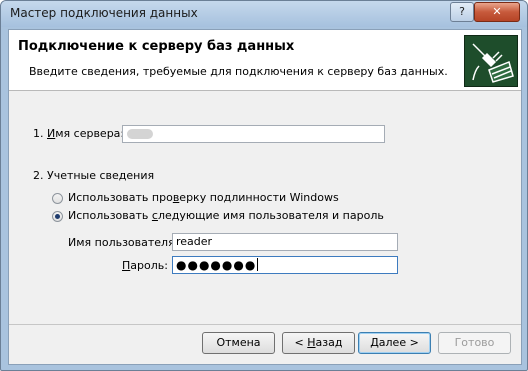 The image size is (528, 371). I want to click on credentials-heading: 2. Учетные сведения, so click(94, 175).